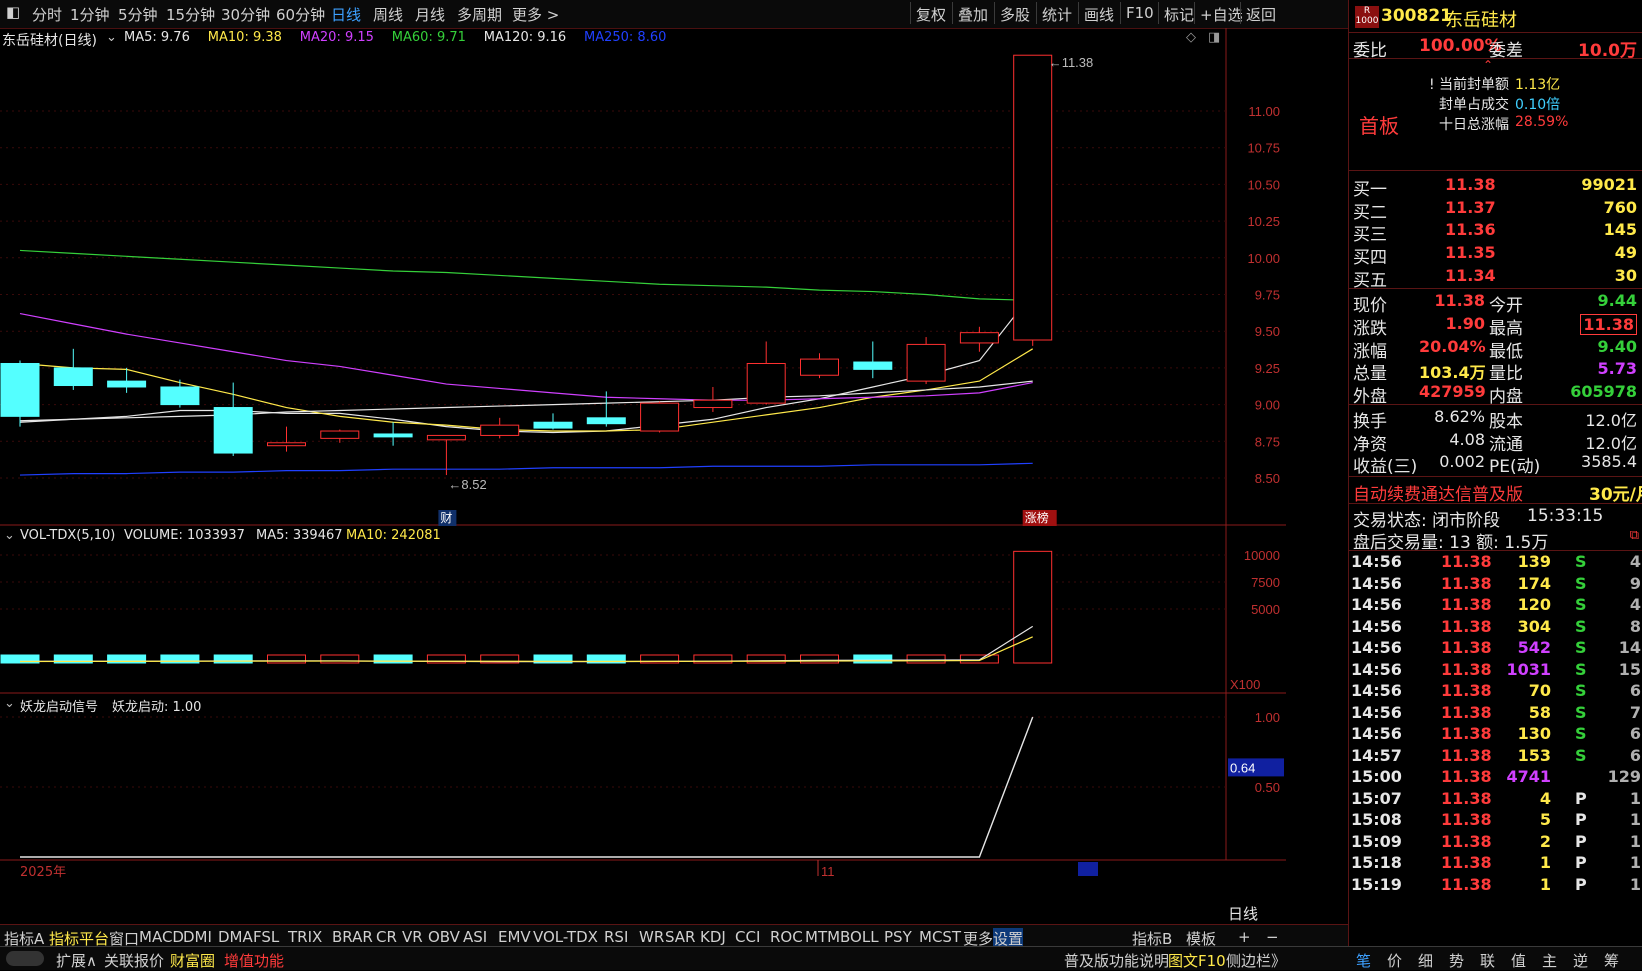 The image size is (1642, 971). What do you see at coordinates (1267, 441) in the screenshot?
I see `price-tick-9: 8.75` at bounding box center [1267, 441].